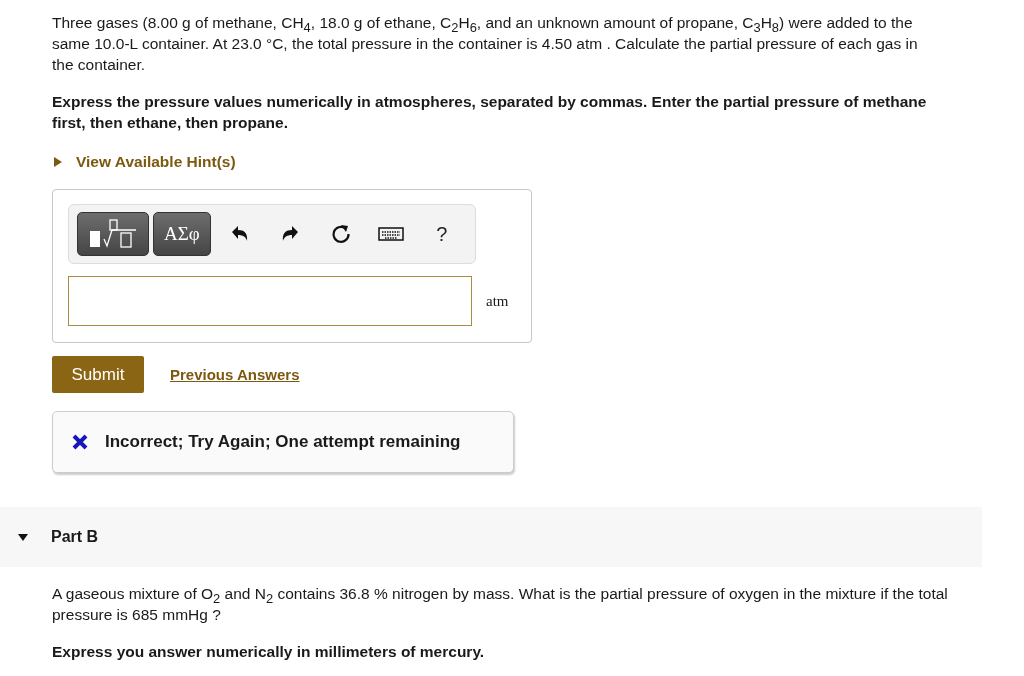 The height and width of the screenshot is (676, 1024). What do you see at coordinates (340, 234) in the screenshot?
I see `reset-icon` at bounding box center [340, 234].